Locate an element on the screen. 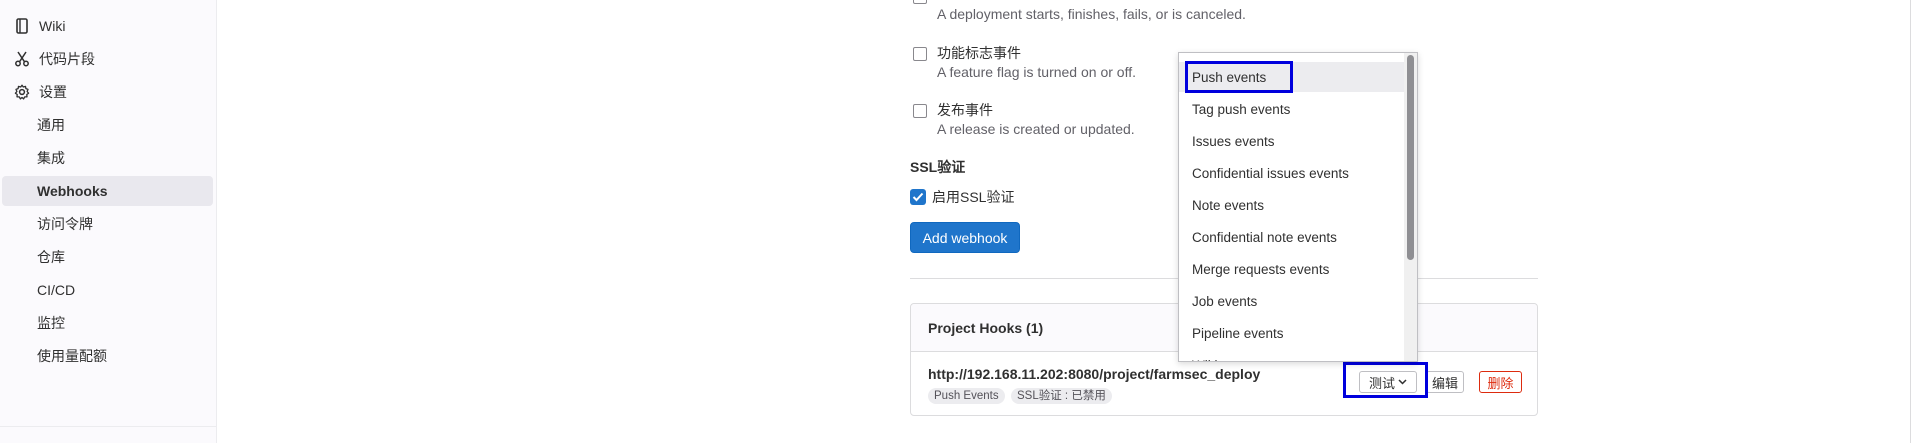 This screenshot has width=1911, height=443. project-hooks-title: Project Hooks (1) is located at coordinates (986, 328).